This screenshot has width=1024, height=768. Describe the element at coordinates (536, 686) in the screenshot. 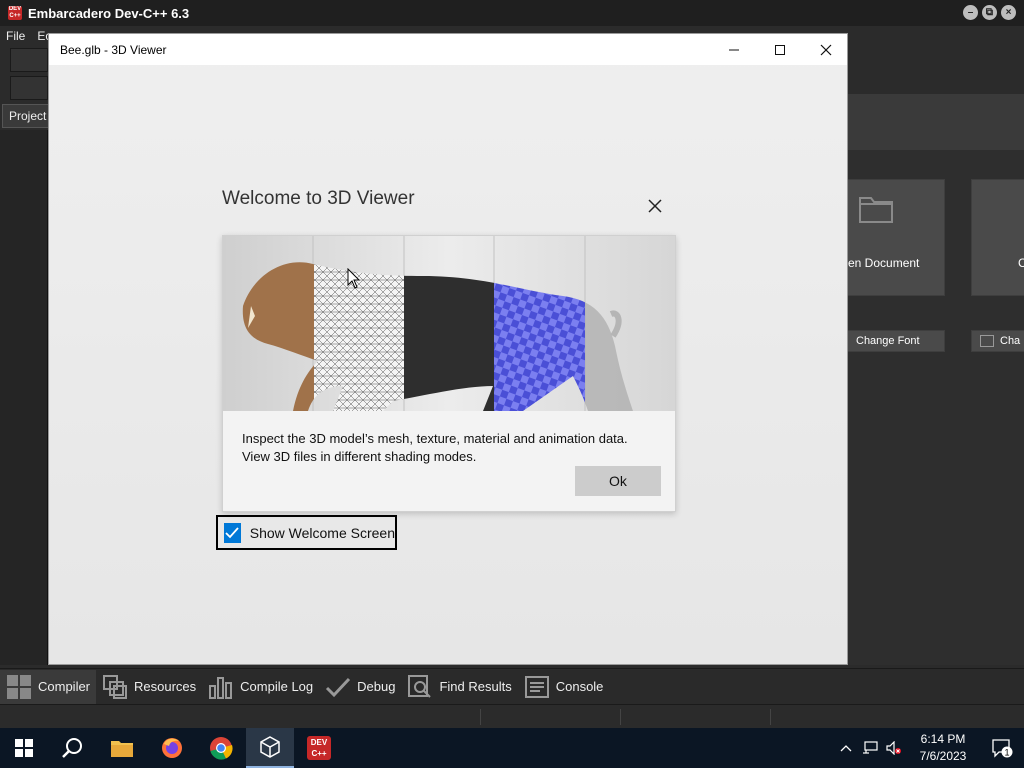

I see `console-icon` at that location.